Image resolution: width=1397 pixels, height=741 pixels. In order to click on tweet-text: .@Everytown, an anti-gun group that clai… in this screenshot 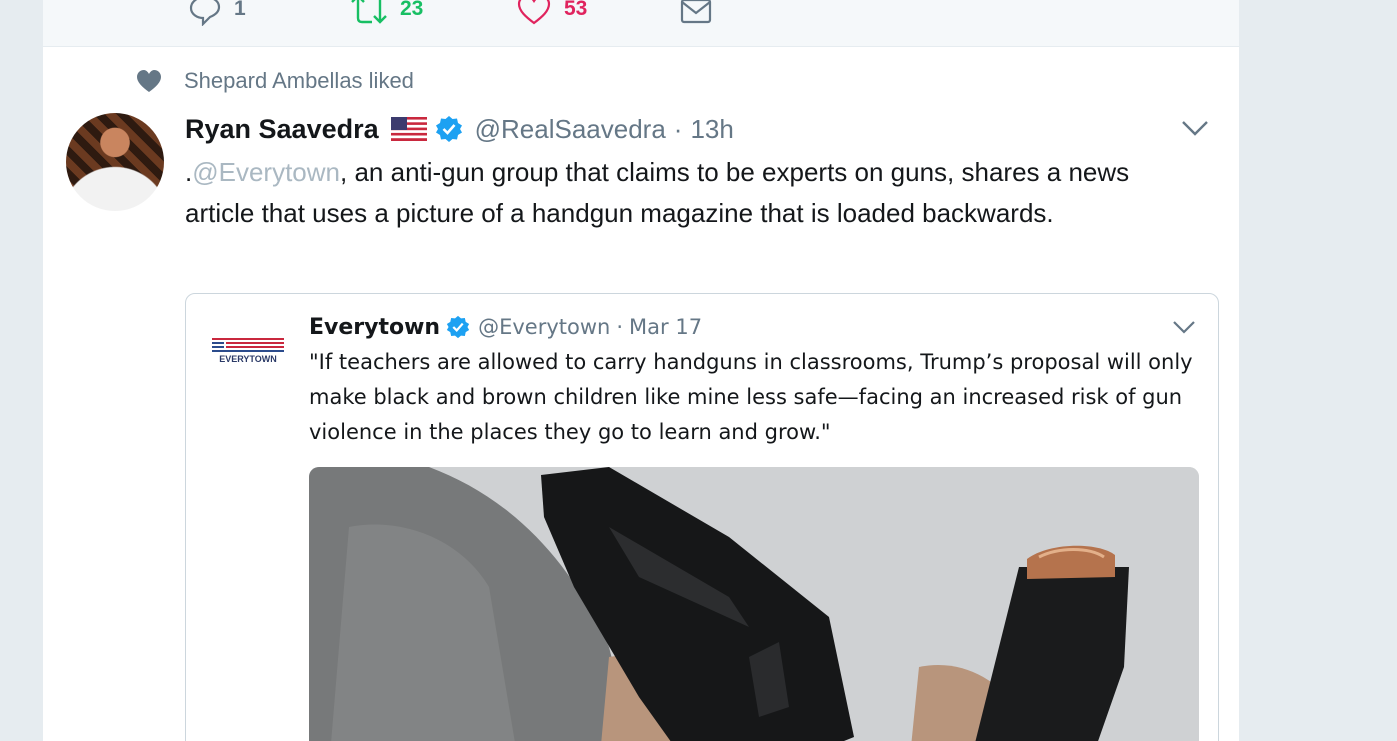, I will do `click(680, 193)`.